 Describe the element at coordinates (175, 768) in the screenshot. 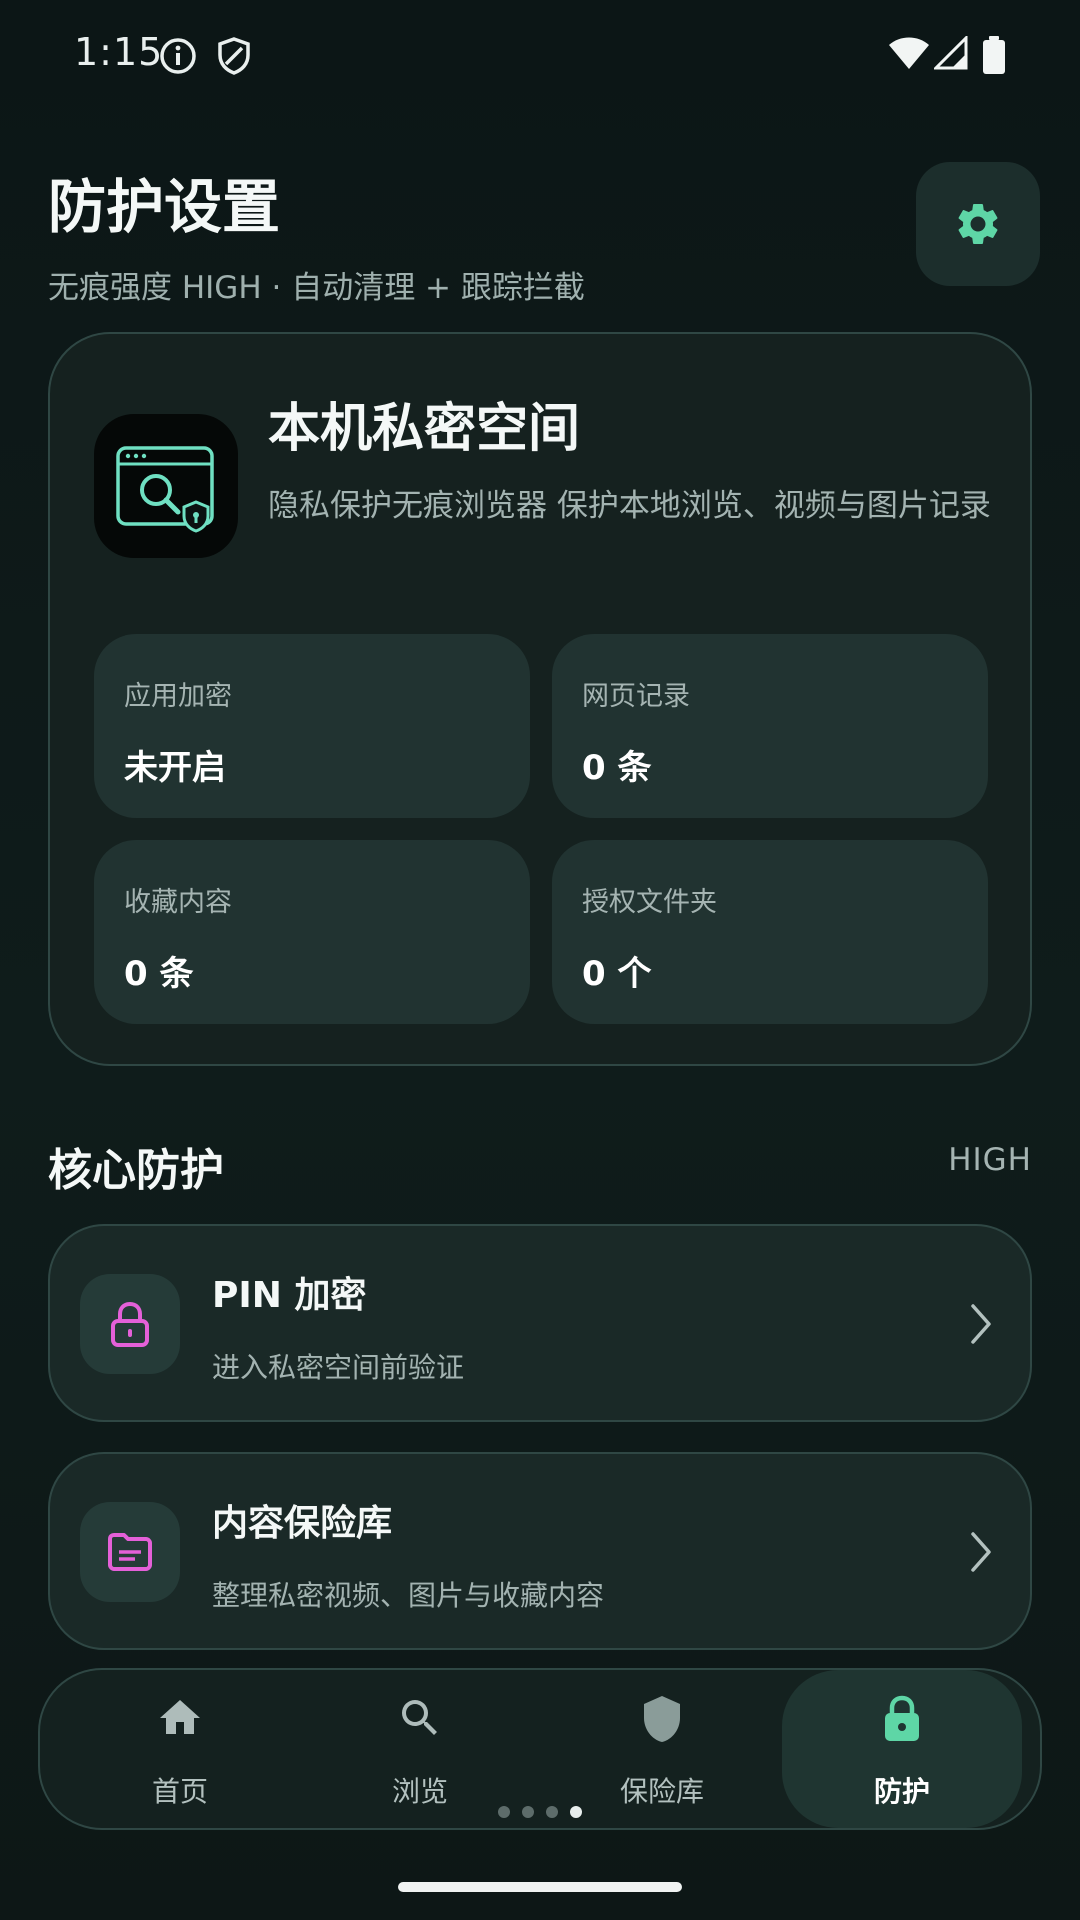

I see `stat-value: 未开启` at that location.